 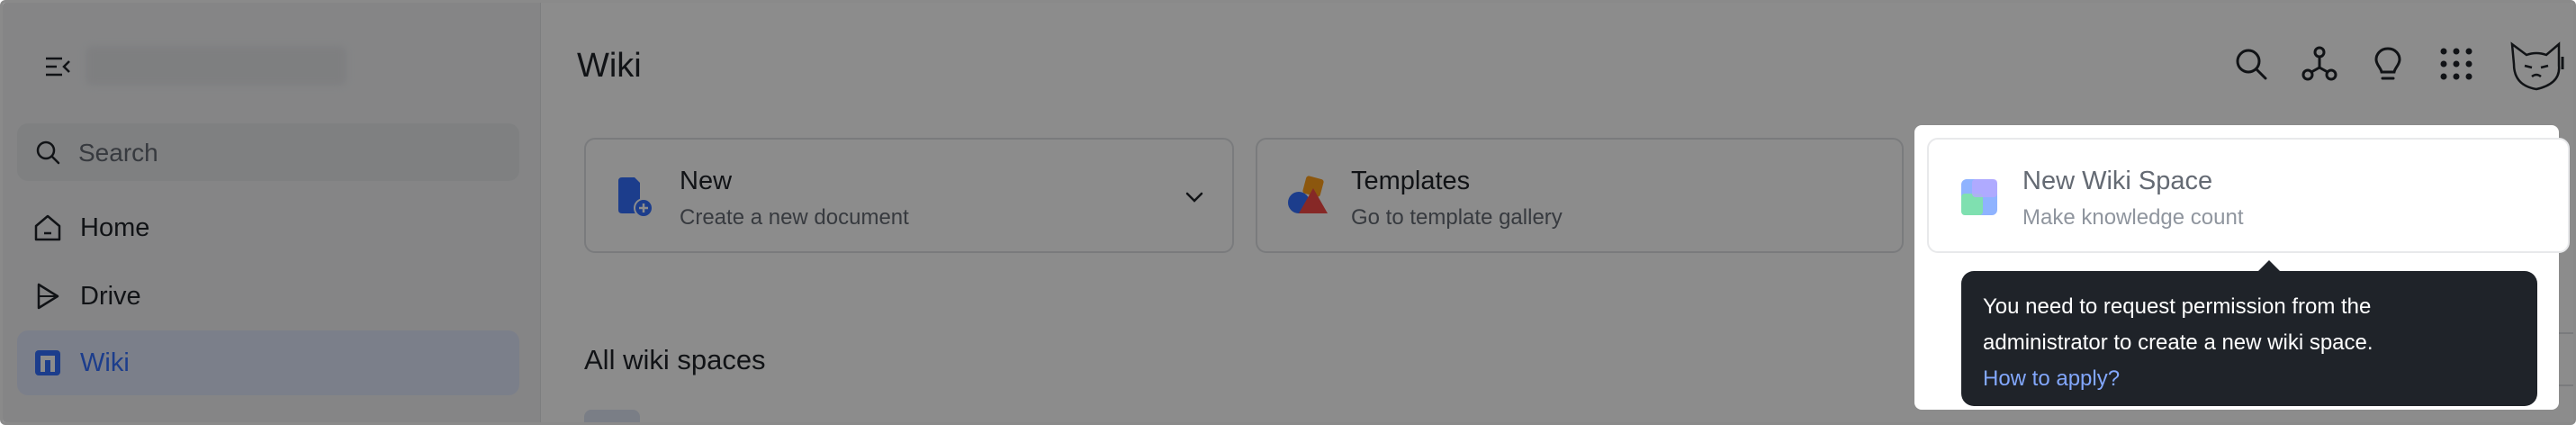 What do you see at coordinates (2249, 379) in the screenshot?
I see `how-to-apply-link: How to apply?` at bounding box center [2249, 379].